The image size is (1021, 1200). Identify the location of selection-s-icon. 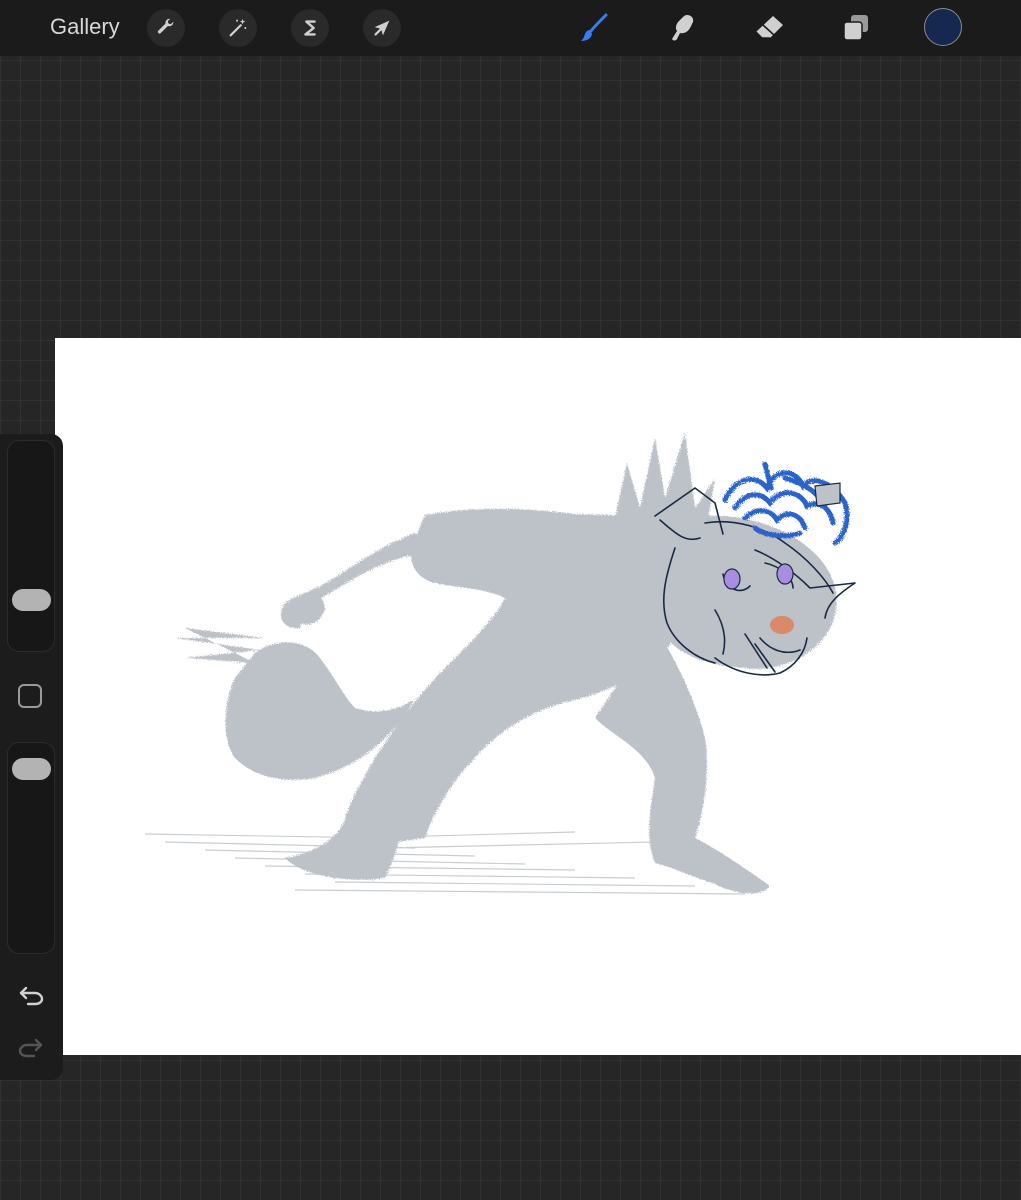
(310, 28).